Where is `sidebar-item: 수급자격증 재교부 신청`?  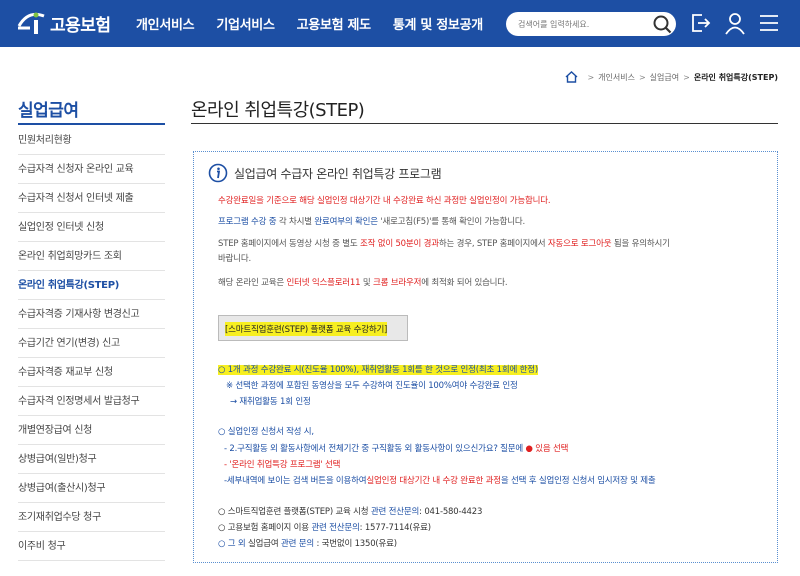 sidebar-item: 수급자격증 재교부 신청 is located at coordinates (91, 372).